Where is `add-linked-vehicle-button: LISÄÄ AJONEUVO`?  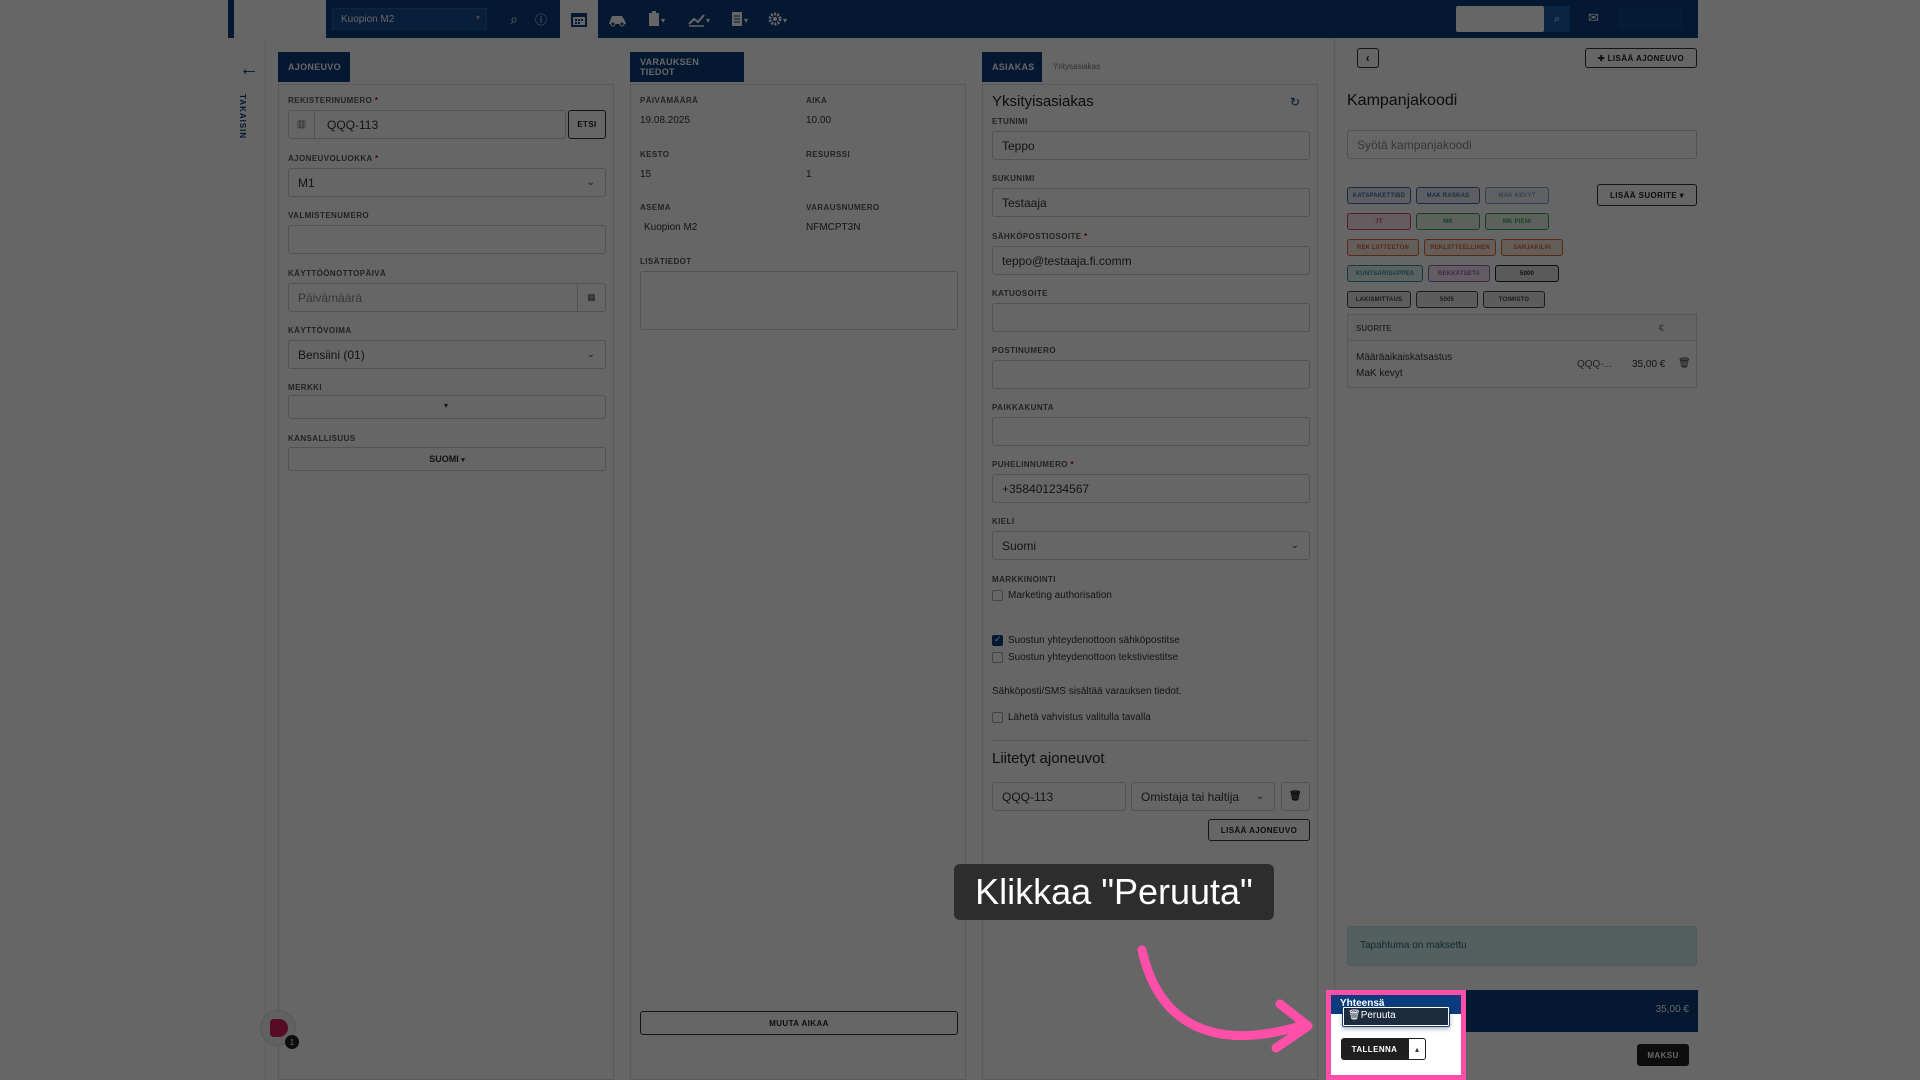 add-linked-vehicle-button: LISÄÄ AJONEUVO is located at coordinates (1259, 830).